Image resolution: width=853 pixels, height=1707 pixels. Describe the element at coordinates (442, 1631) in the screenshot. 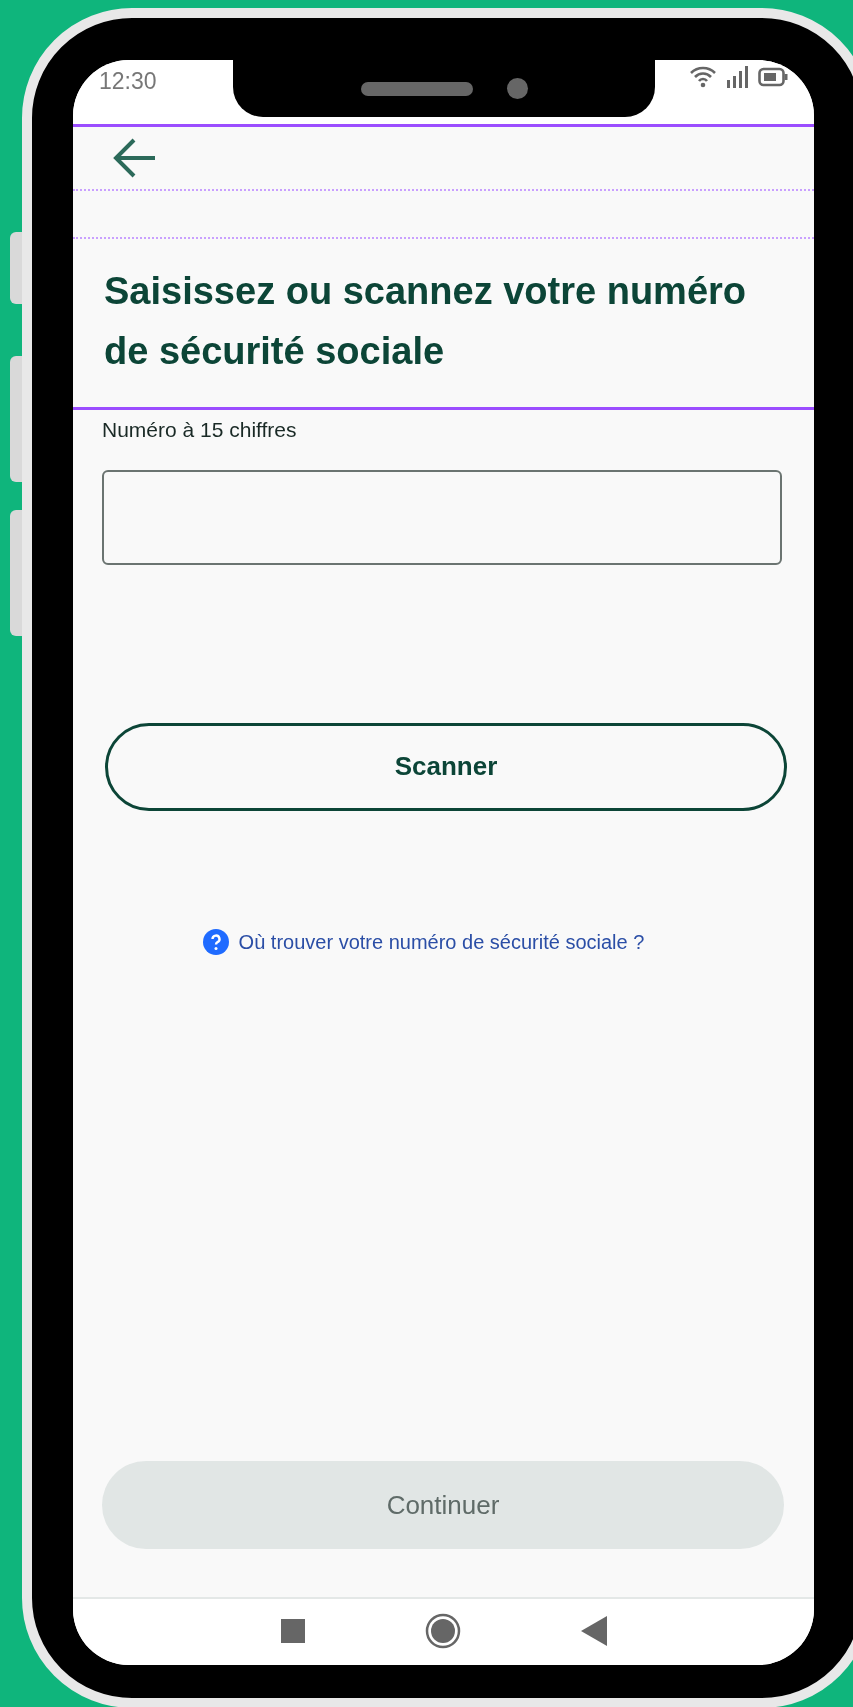

I see `home-circle-icon` at that location.